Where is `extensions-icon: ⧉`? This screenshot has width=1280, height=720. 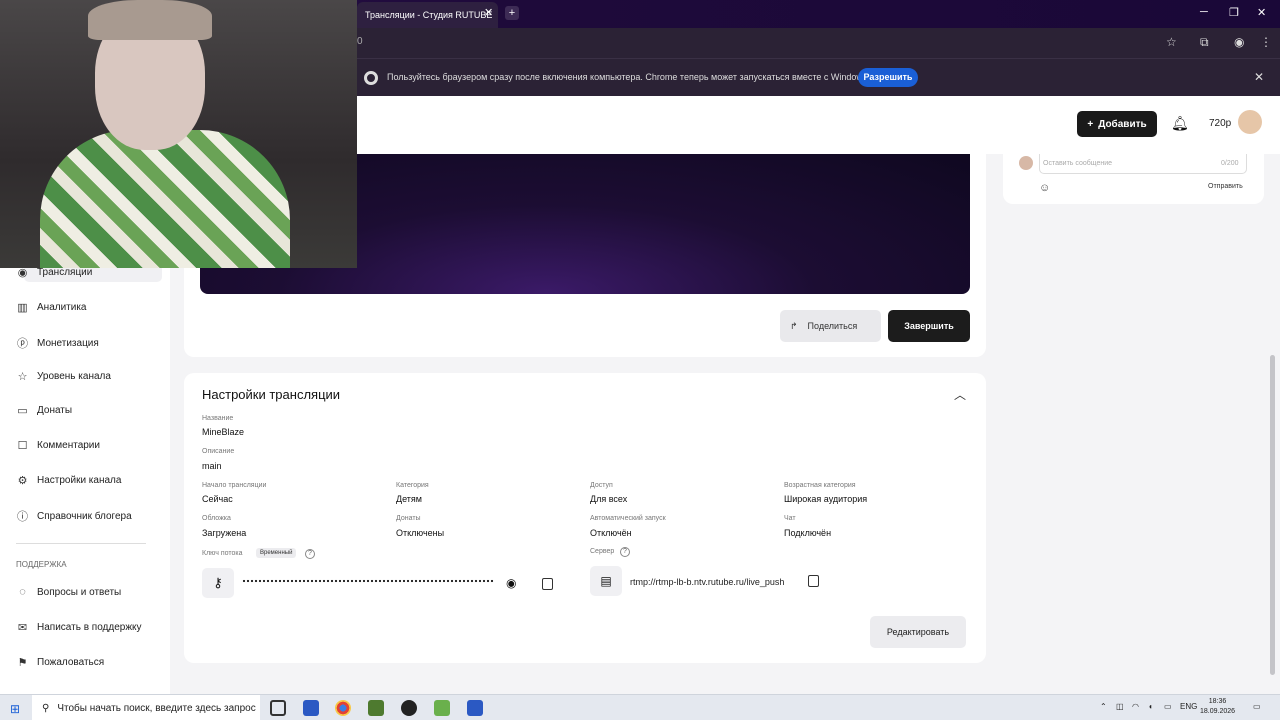
extensions-icon: ⧉ is located at coordinates (1204, 42).